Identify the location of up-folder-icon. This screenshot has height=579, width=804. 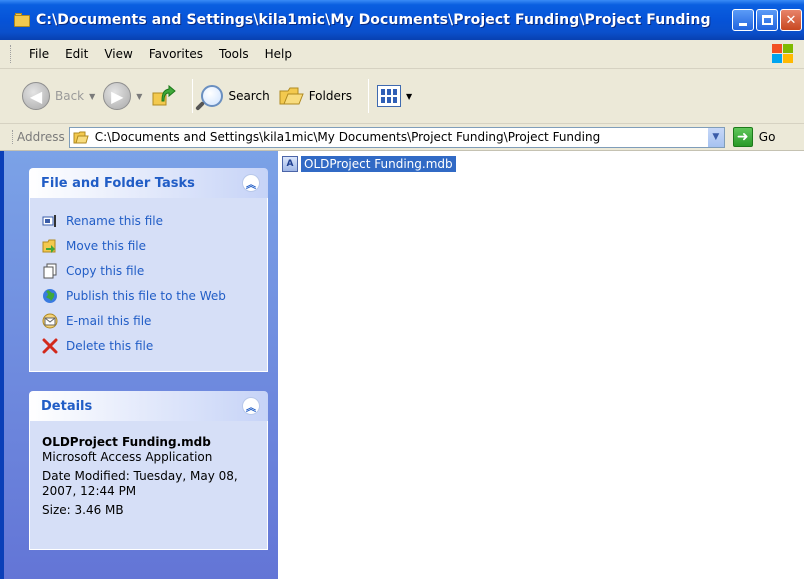
(163, 96).